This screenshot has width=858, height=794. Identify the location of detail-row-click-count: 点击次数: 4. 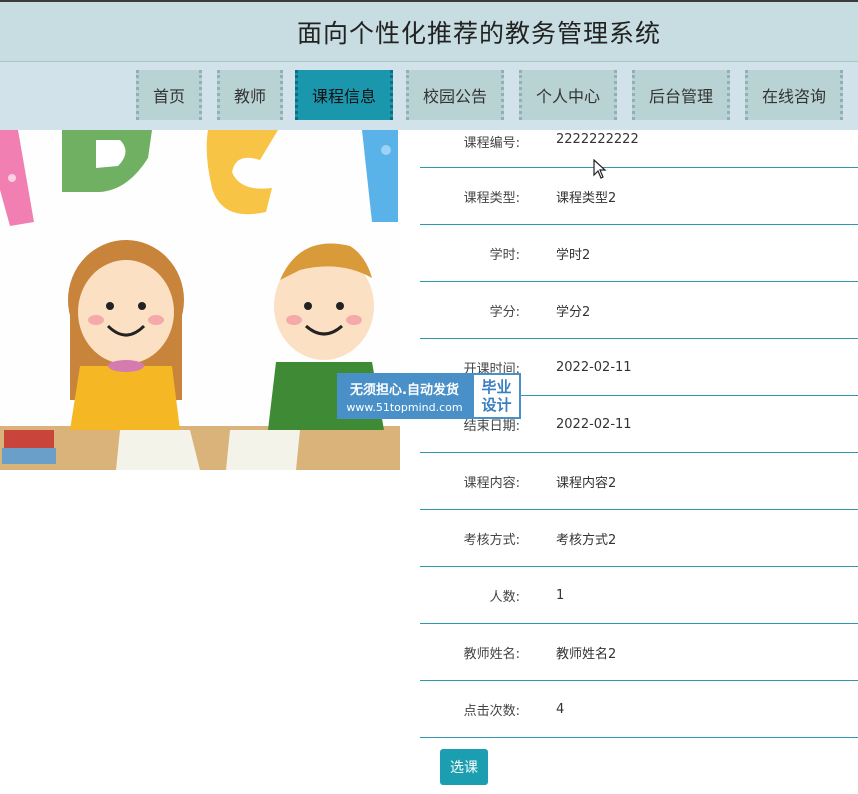
(639, 709).